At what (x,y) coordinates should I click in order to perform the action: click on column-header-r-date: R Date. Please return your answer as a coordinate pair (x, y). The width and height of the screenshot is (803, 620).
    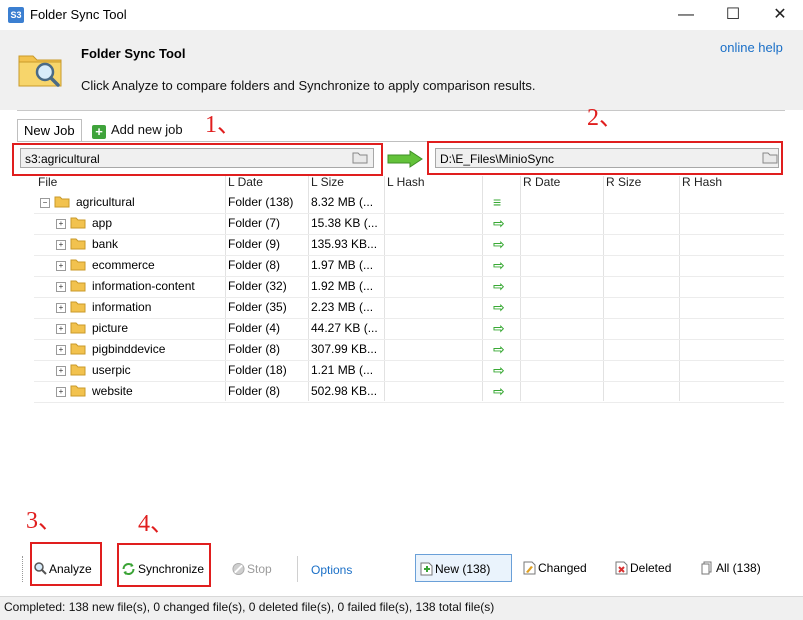
    Looking at the image, I should click on (541, 182).